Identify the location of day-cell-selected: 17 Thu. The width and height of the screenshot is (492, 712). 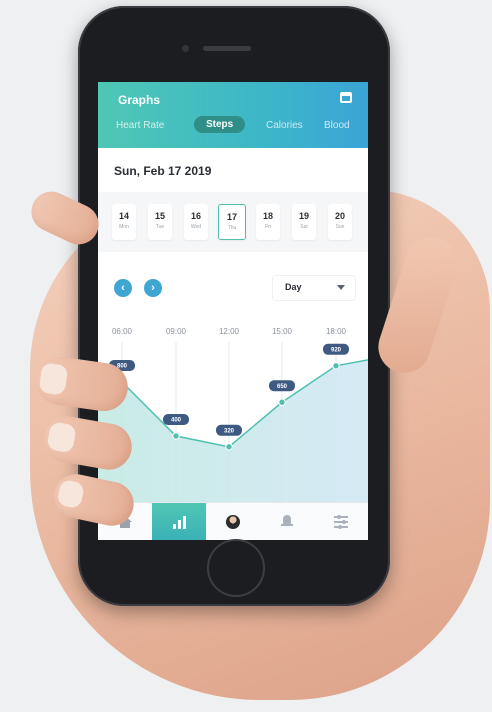
(232, 222).